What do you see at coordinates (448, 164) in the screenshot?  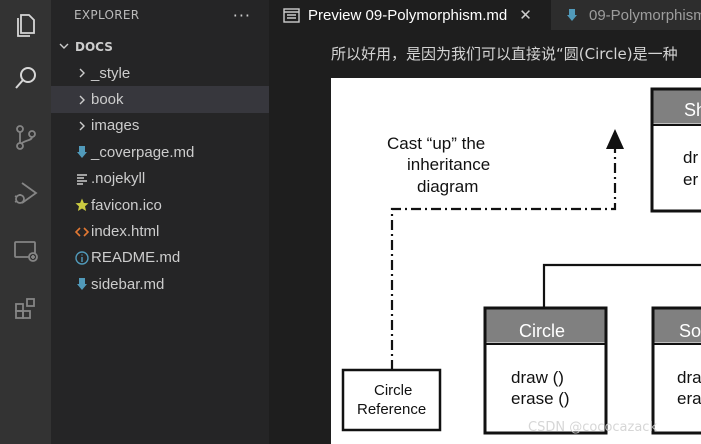 I see `cast-note-line-2: inheritance` at bounding box center [448, 164].